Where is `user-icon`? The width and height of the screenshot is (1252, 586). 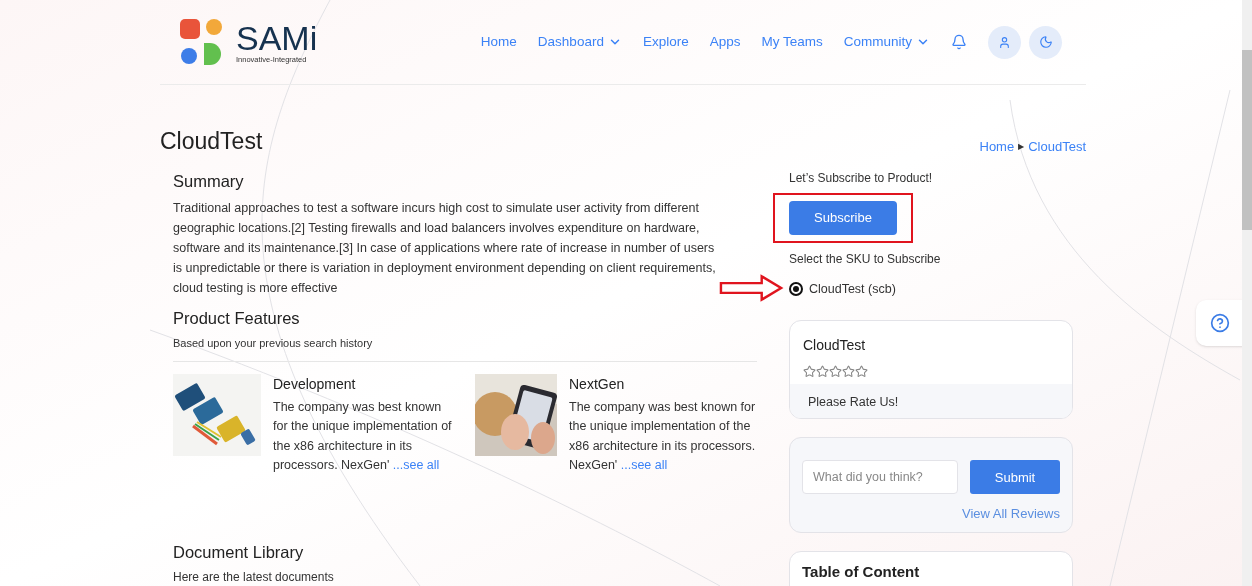 user-icon is located at coordinates (1004, 42).